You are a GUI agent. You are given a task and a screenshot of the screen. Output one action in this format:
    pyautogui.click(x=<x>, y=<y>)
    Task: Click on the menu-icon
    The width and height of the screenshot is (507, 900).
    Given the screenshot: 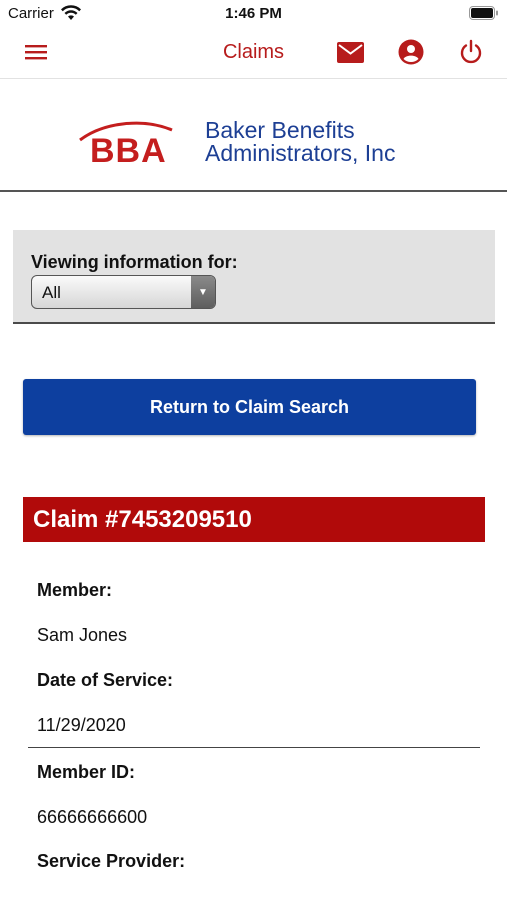 What is the action you would take?
    pyautogui.click(x=36, y=52)
    